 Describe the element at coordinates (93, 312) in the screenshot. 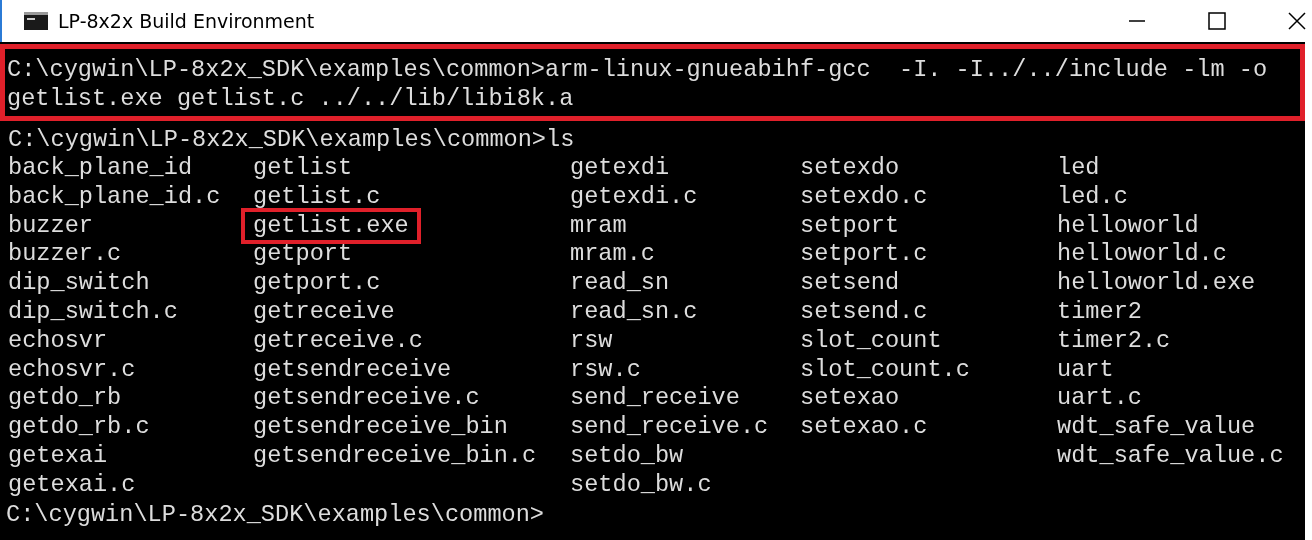

I see `file-name: dip_switch.c` at that location.